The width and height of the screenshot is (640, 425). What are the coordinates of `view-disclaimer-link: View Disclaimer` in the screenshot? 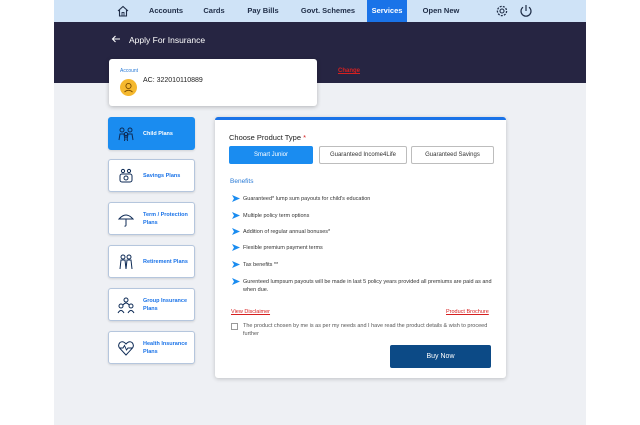 It's located at (250, 312).